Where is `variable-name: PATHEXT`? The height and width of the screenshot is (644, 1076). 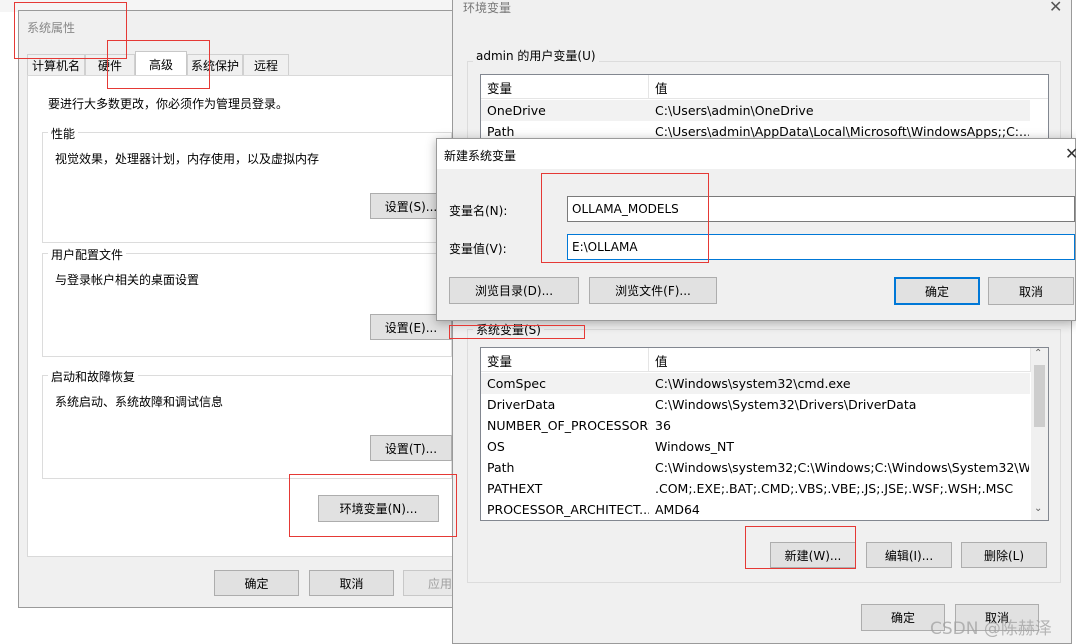 variable-name: PATHEXT is located at coordinates (515, 488).